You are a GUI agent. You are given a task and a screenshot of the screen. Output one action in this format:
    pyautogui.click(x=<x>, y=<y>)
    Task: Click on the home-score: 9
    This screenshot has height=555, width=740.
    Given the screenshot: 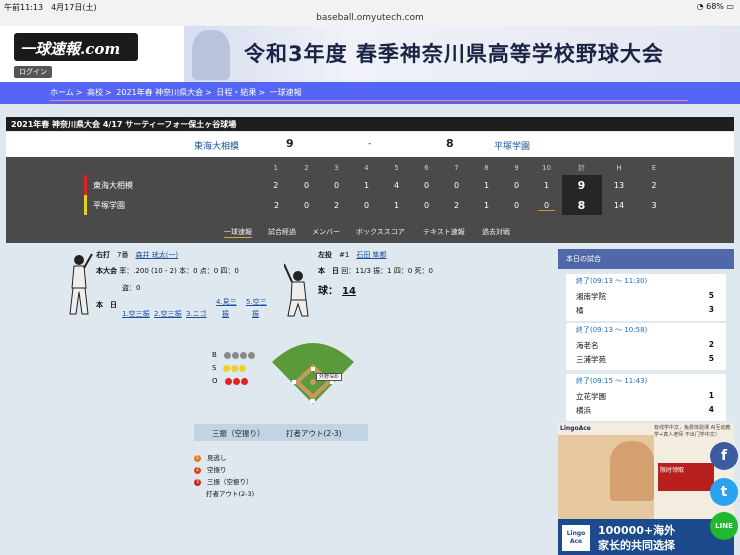 What is the action you would take?
    pyautogui.click(x=290, y=143)
    